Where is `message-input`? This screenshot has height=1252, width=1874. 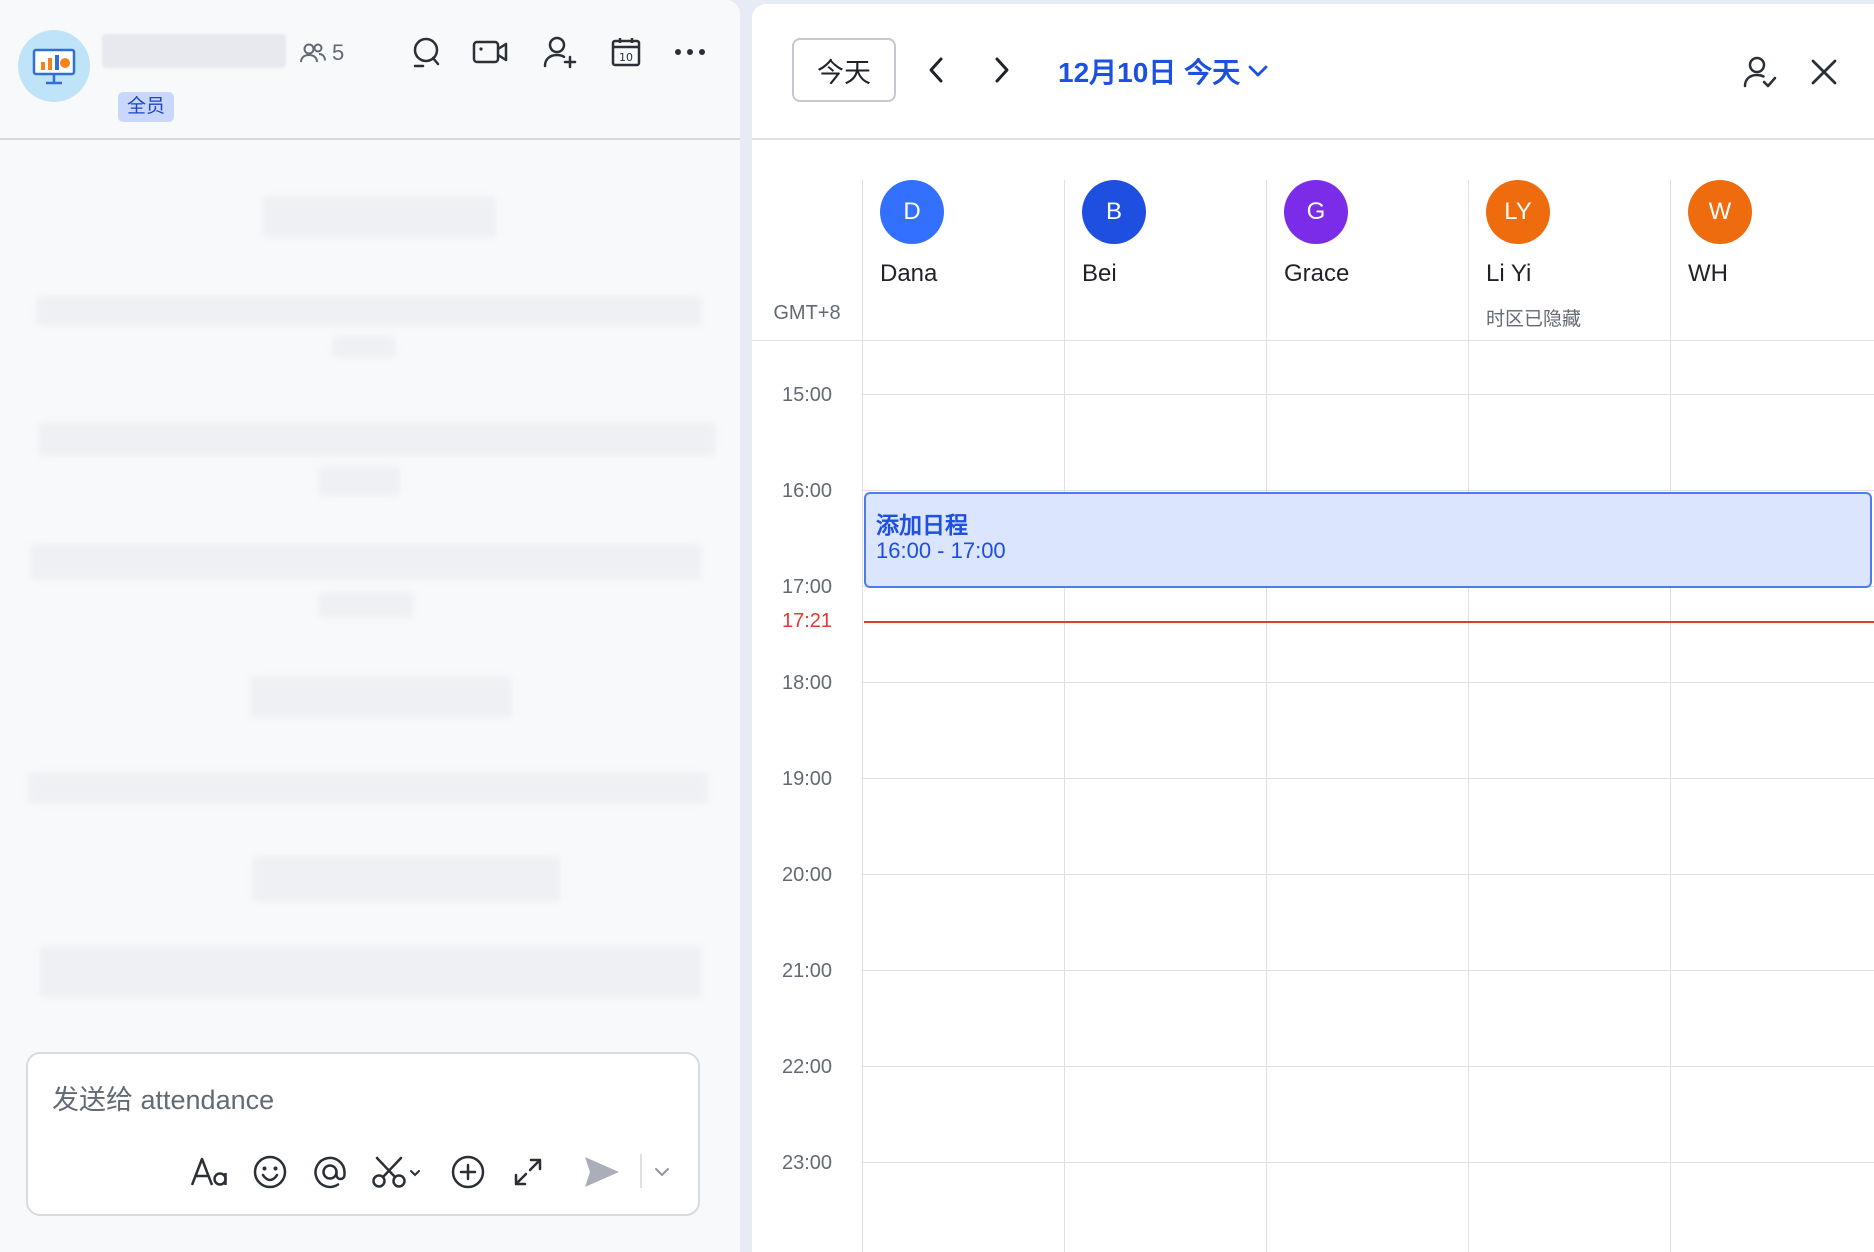
message-input is located at coordinates (352, 1100).